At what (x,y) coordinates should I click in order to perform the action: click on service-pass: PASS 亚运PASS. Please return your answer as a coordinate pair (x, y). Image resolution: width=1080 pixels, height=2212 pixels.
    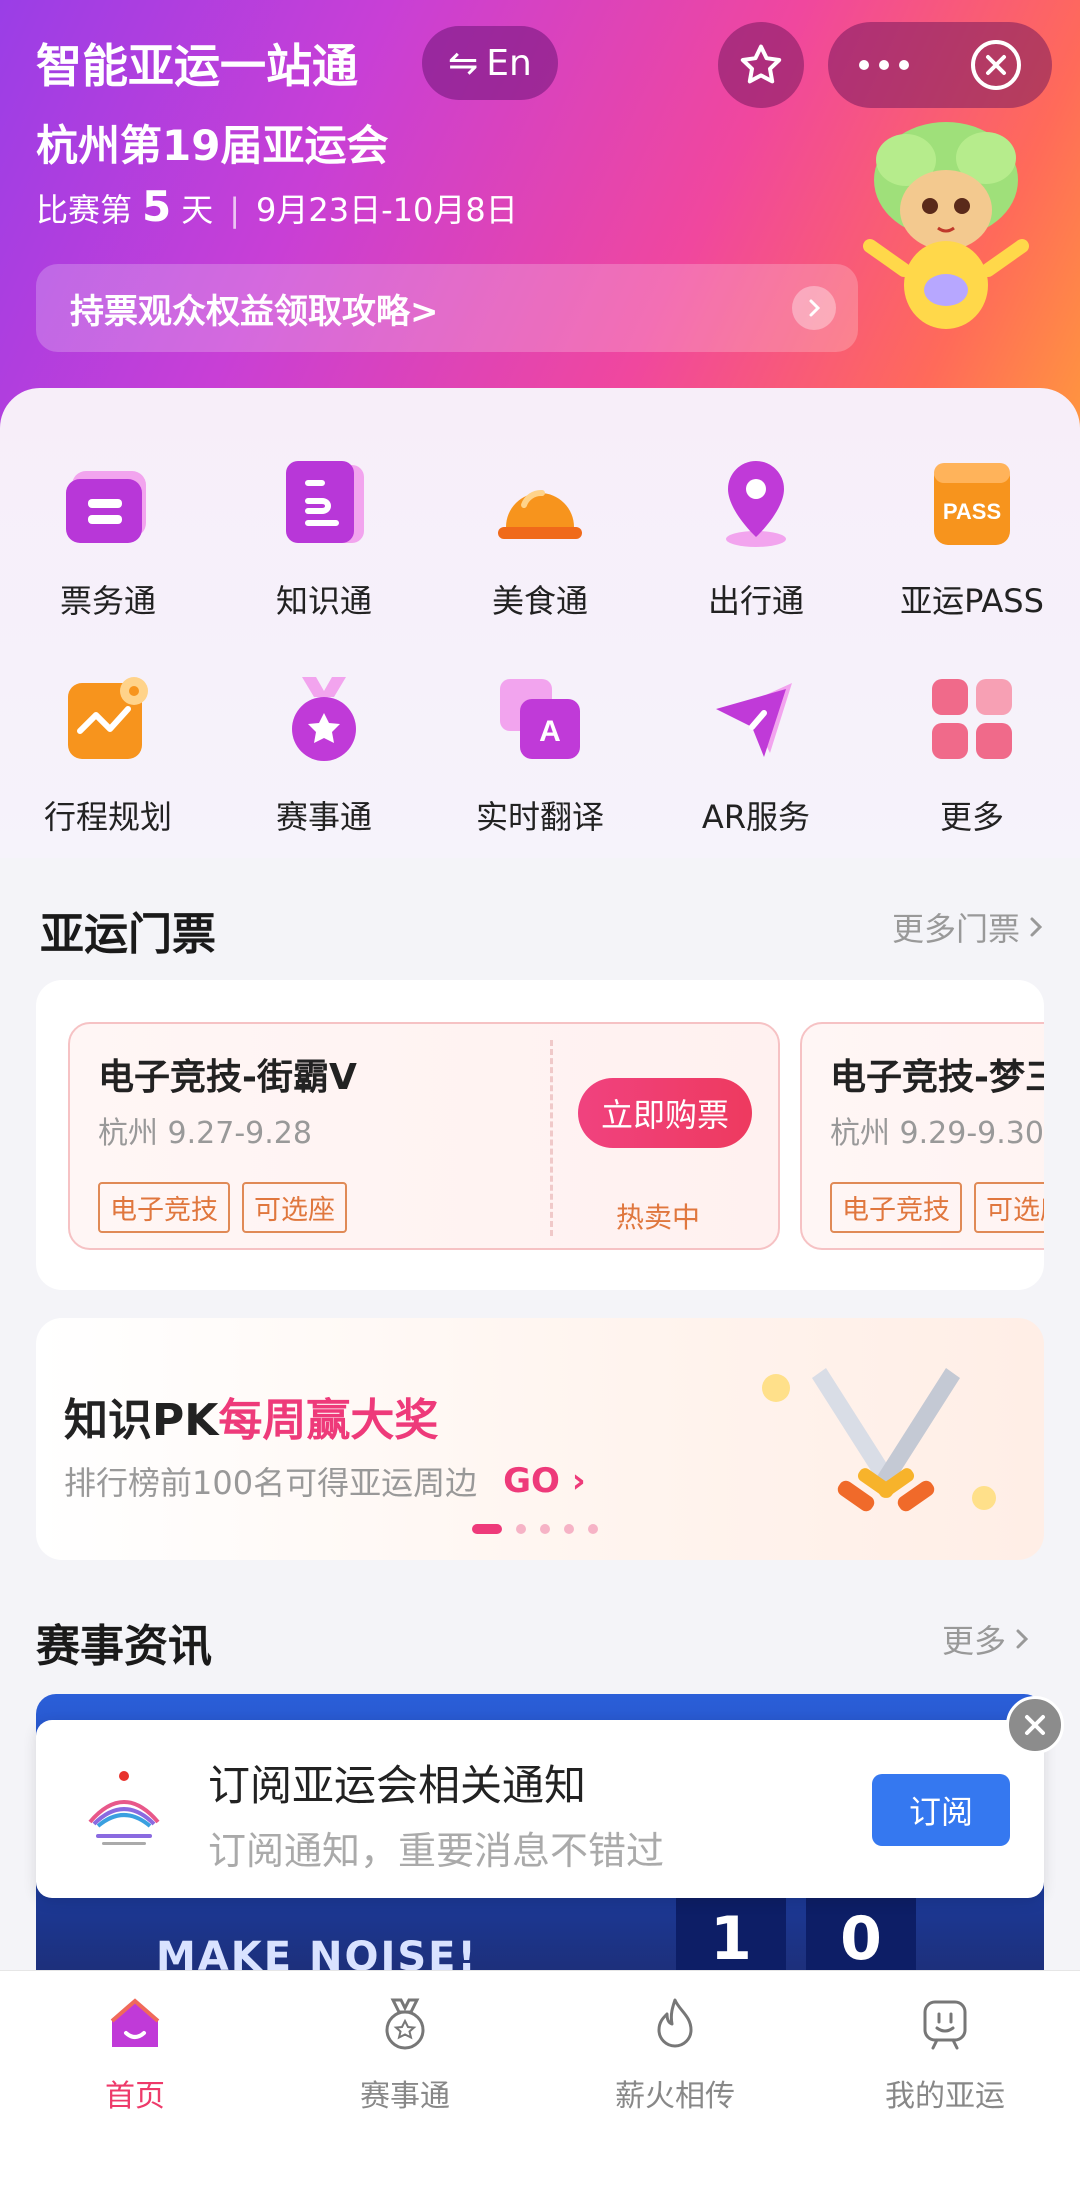
    Looking at the image, I should click on (972, 543).